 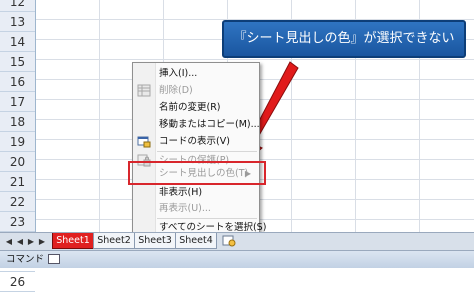 I want to click on menu-item-rename: 名前の変更(R), so click(x=196, y=107).